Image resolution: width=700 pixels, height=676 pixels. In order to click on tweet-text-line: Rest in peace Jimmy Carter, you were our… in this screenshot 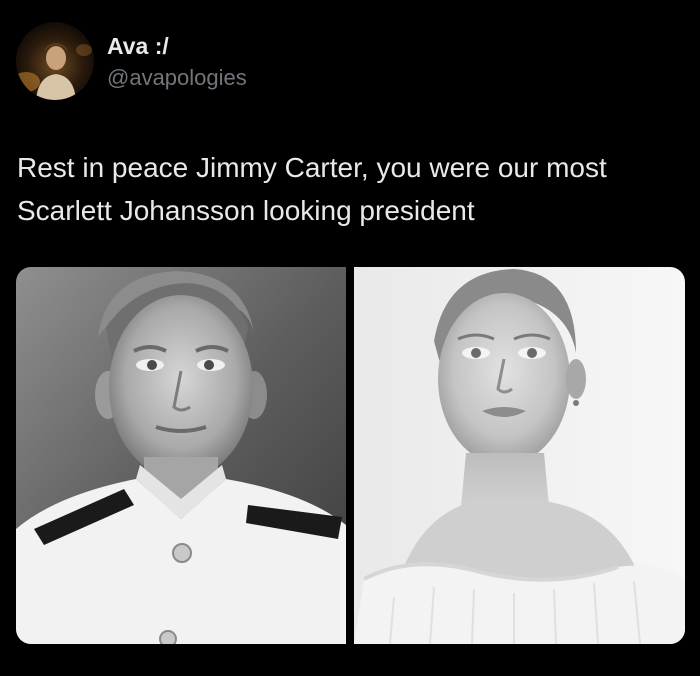, I will do `click(312, 167)`.